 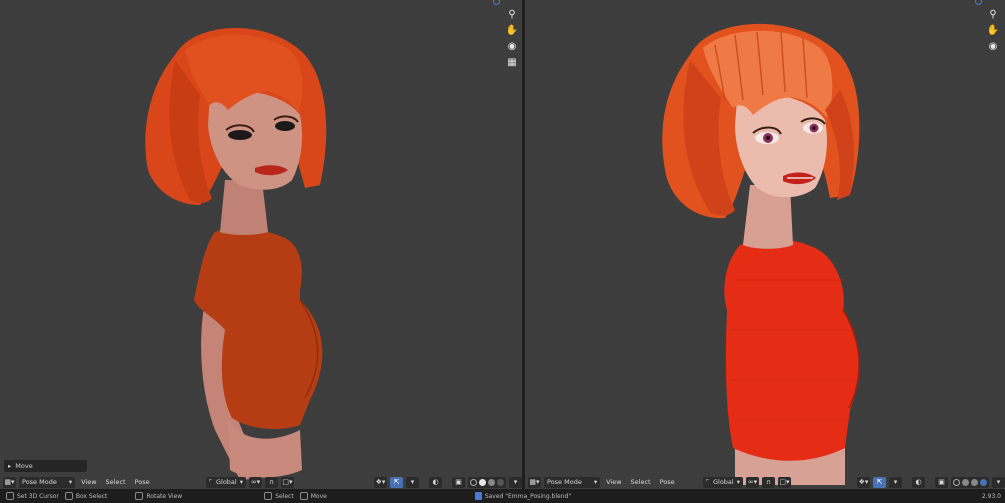 I want to click on shirt, so click(x=791, y=349).